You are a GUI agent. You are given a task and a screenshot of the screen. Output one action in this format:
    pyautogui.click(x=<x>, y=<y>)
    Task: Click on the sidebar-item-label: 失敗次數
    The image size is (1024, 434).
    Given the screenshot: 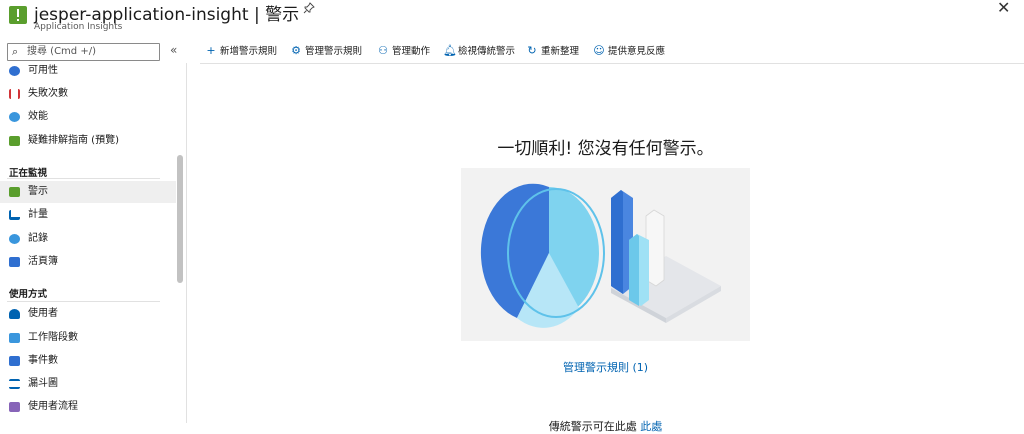 What is the action you would take?
    pyautogui.click(x=48, y=93)
    